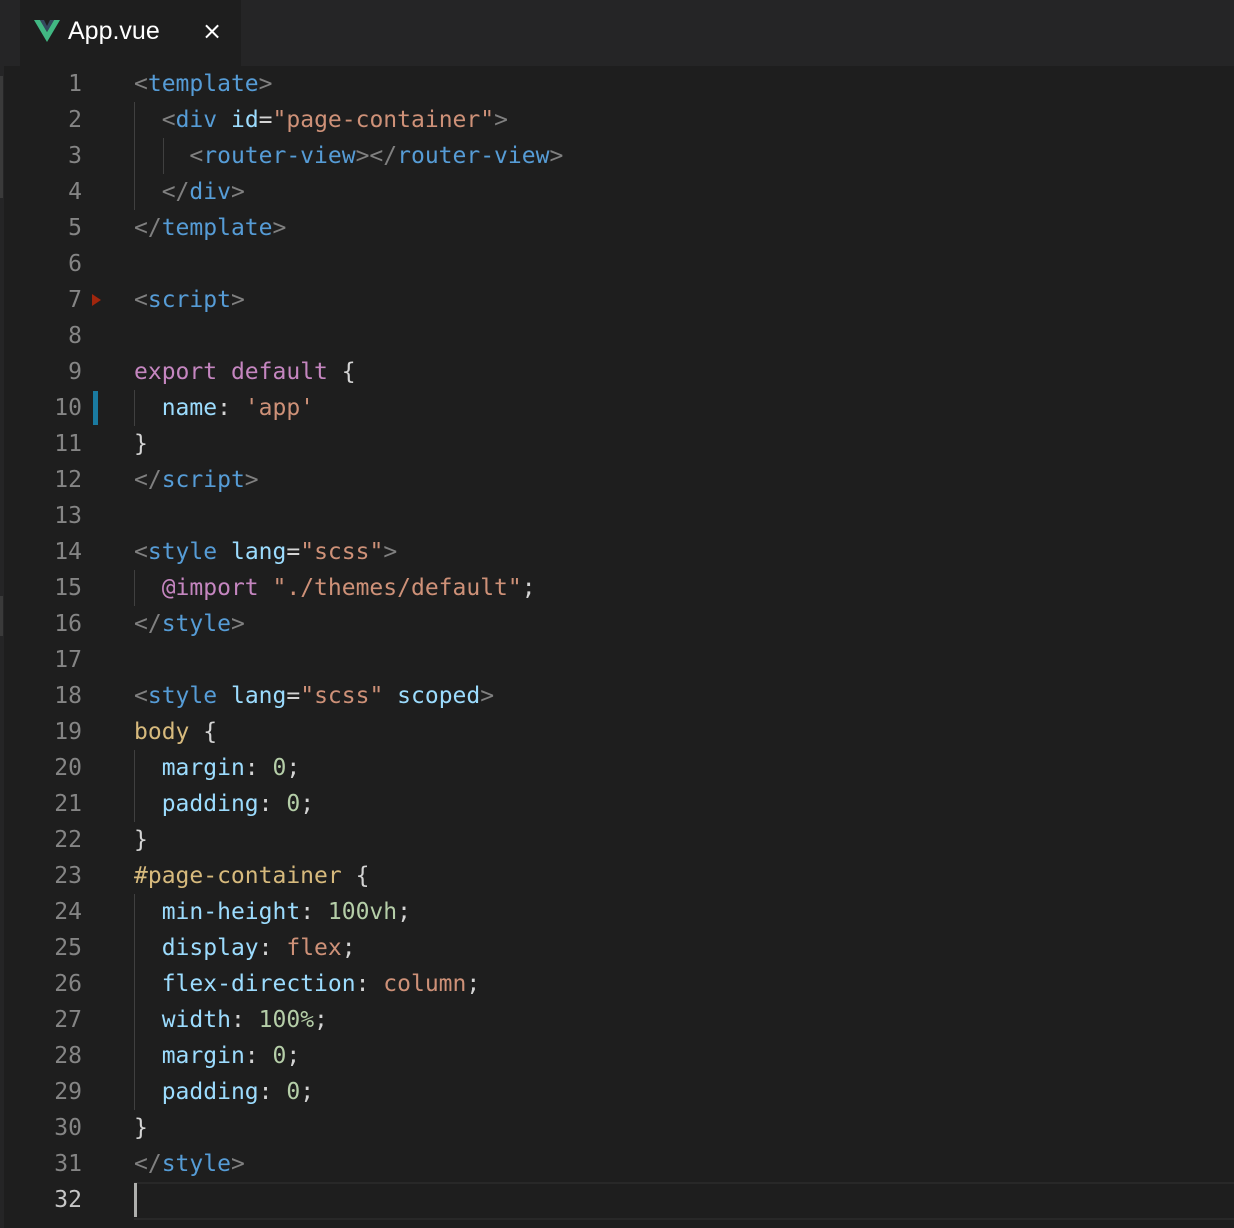  Describe the element at coordinates (617, 732) in the screenshot. I see `code-line: 19 body {` at that location.